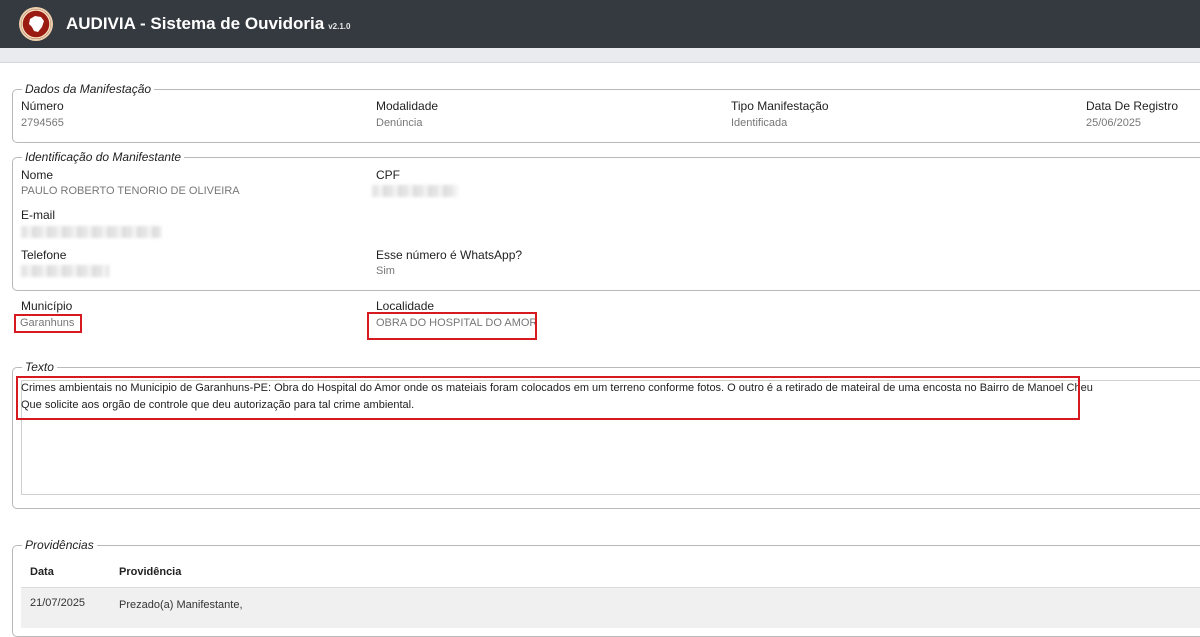  Describe the element at coordinates (780, 106) in the screenshot. I see `tipo-manifestacao-label: Tipo Manifestação` at that location.